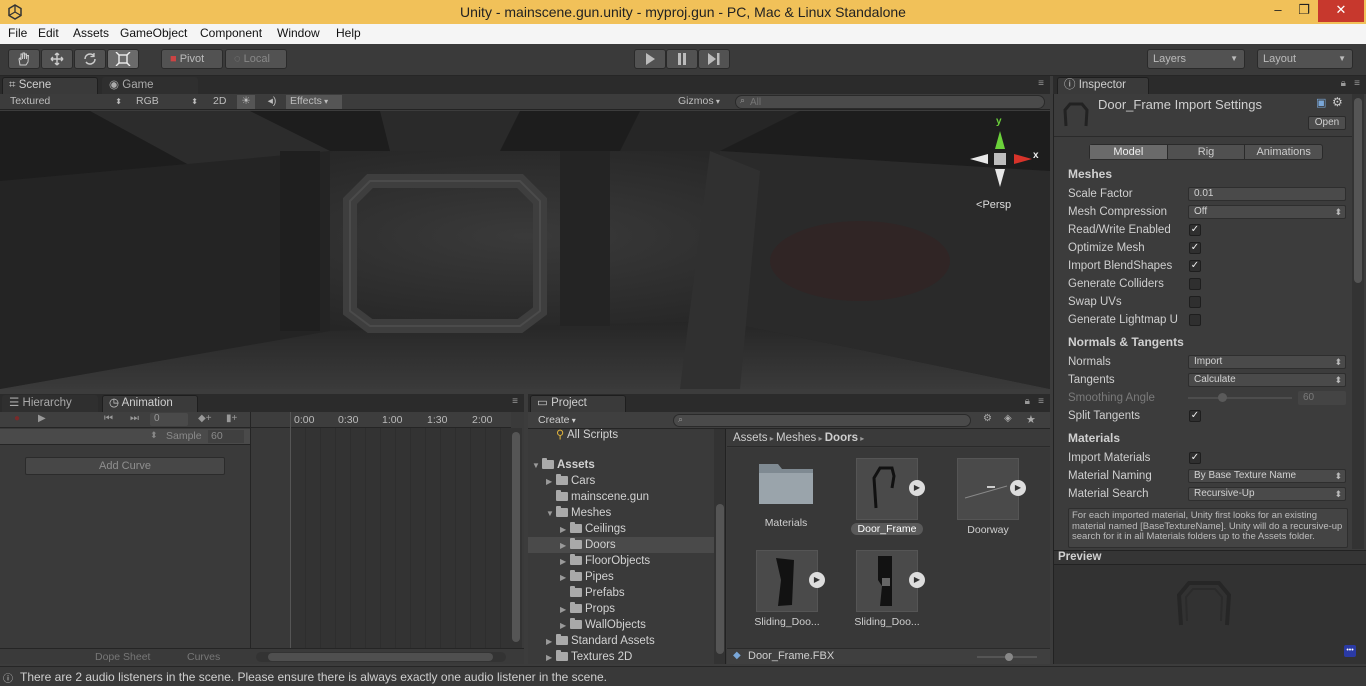  Describe the element at coordinates (1350, 651) in the screenshot. I see `preview-settings-icon: •••` at that location.